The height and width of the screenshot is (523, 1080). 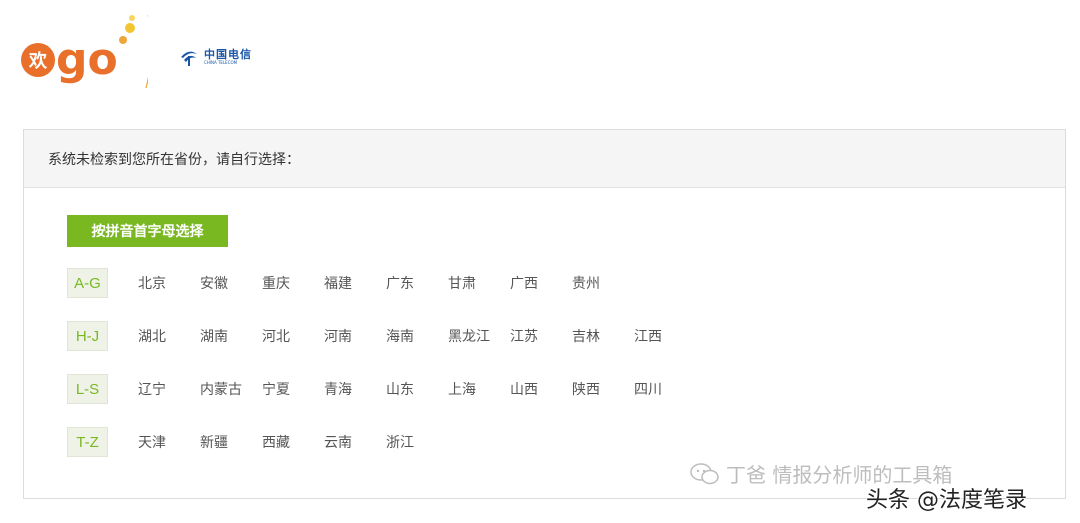 What do you see at coordinates (544, 159) in the screenshot?
I see `panel-header: 系统未检索到您所在省份，请自行选择：` at bounding box center [544, 159].